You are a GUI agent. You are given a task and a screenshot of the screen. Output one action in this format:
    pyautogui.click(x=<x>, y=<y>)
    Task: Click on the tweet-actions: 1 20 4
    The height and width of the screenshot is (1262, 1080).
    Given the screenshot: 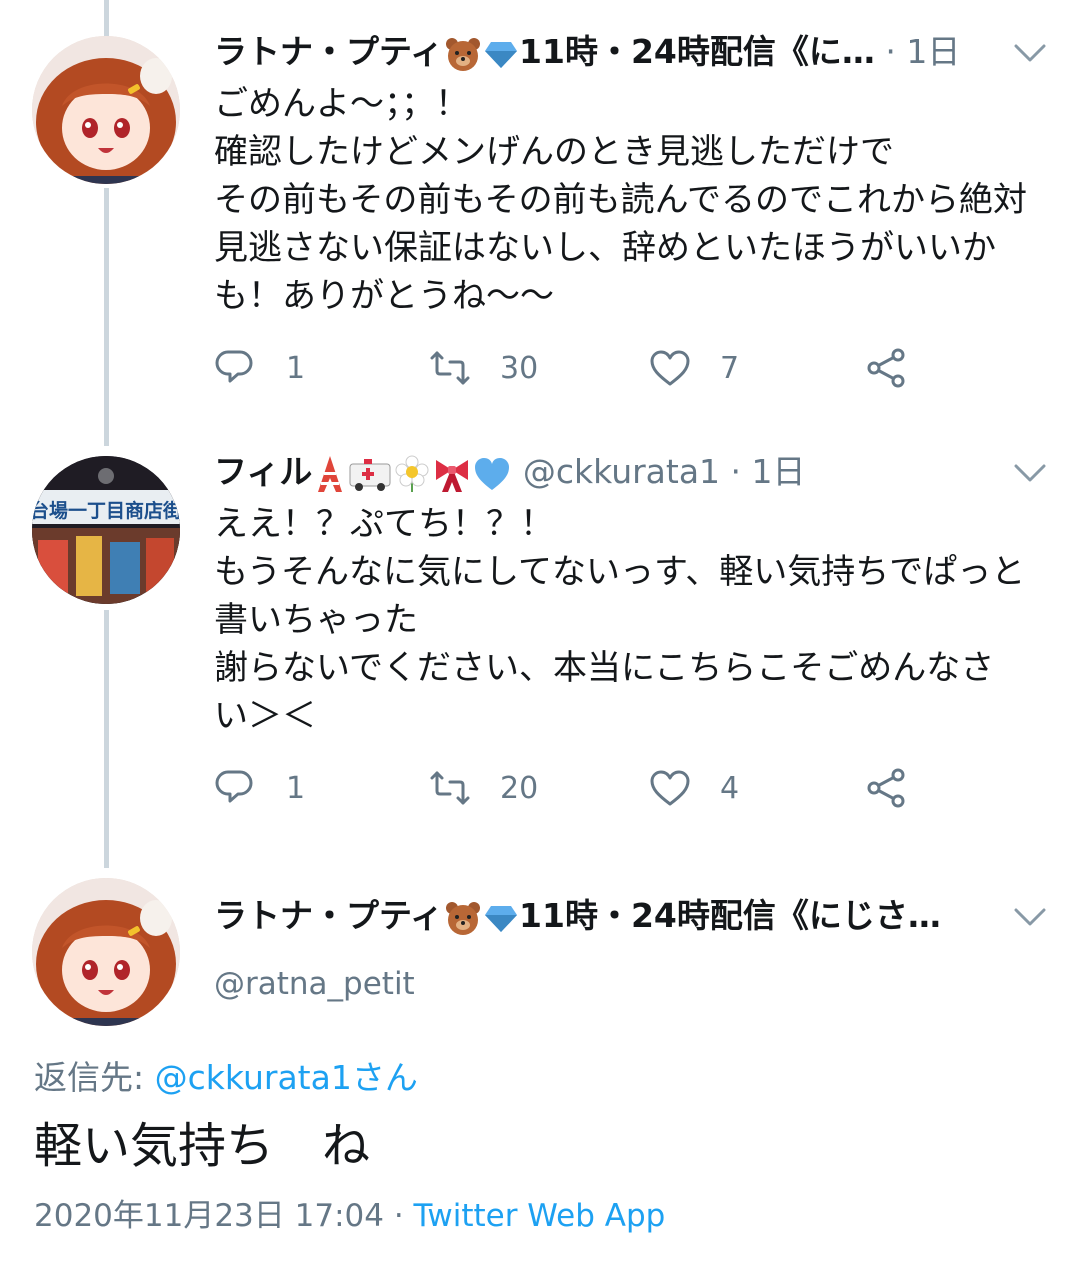 What is the action you would take?
    pyautogui.click(x=594, y=788)
    